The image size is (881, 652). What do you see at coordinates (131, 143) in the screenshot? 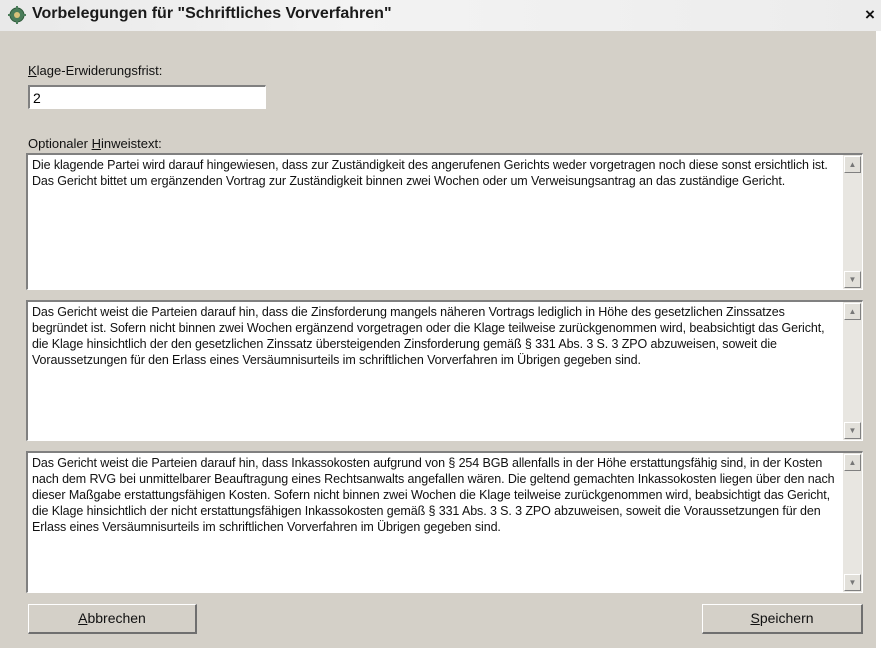
I see `hinweis-label-text-b: inweistext:` at bounding box center [131, 143].